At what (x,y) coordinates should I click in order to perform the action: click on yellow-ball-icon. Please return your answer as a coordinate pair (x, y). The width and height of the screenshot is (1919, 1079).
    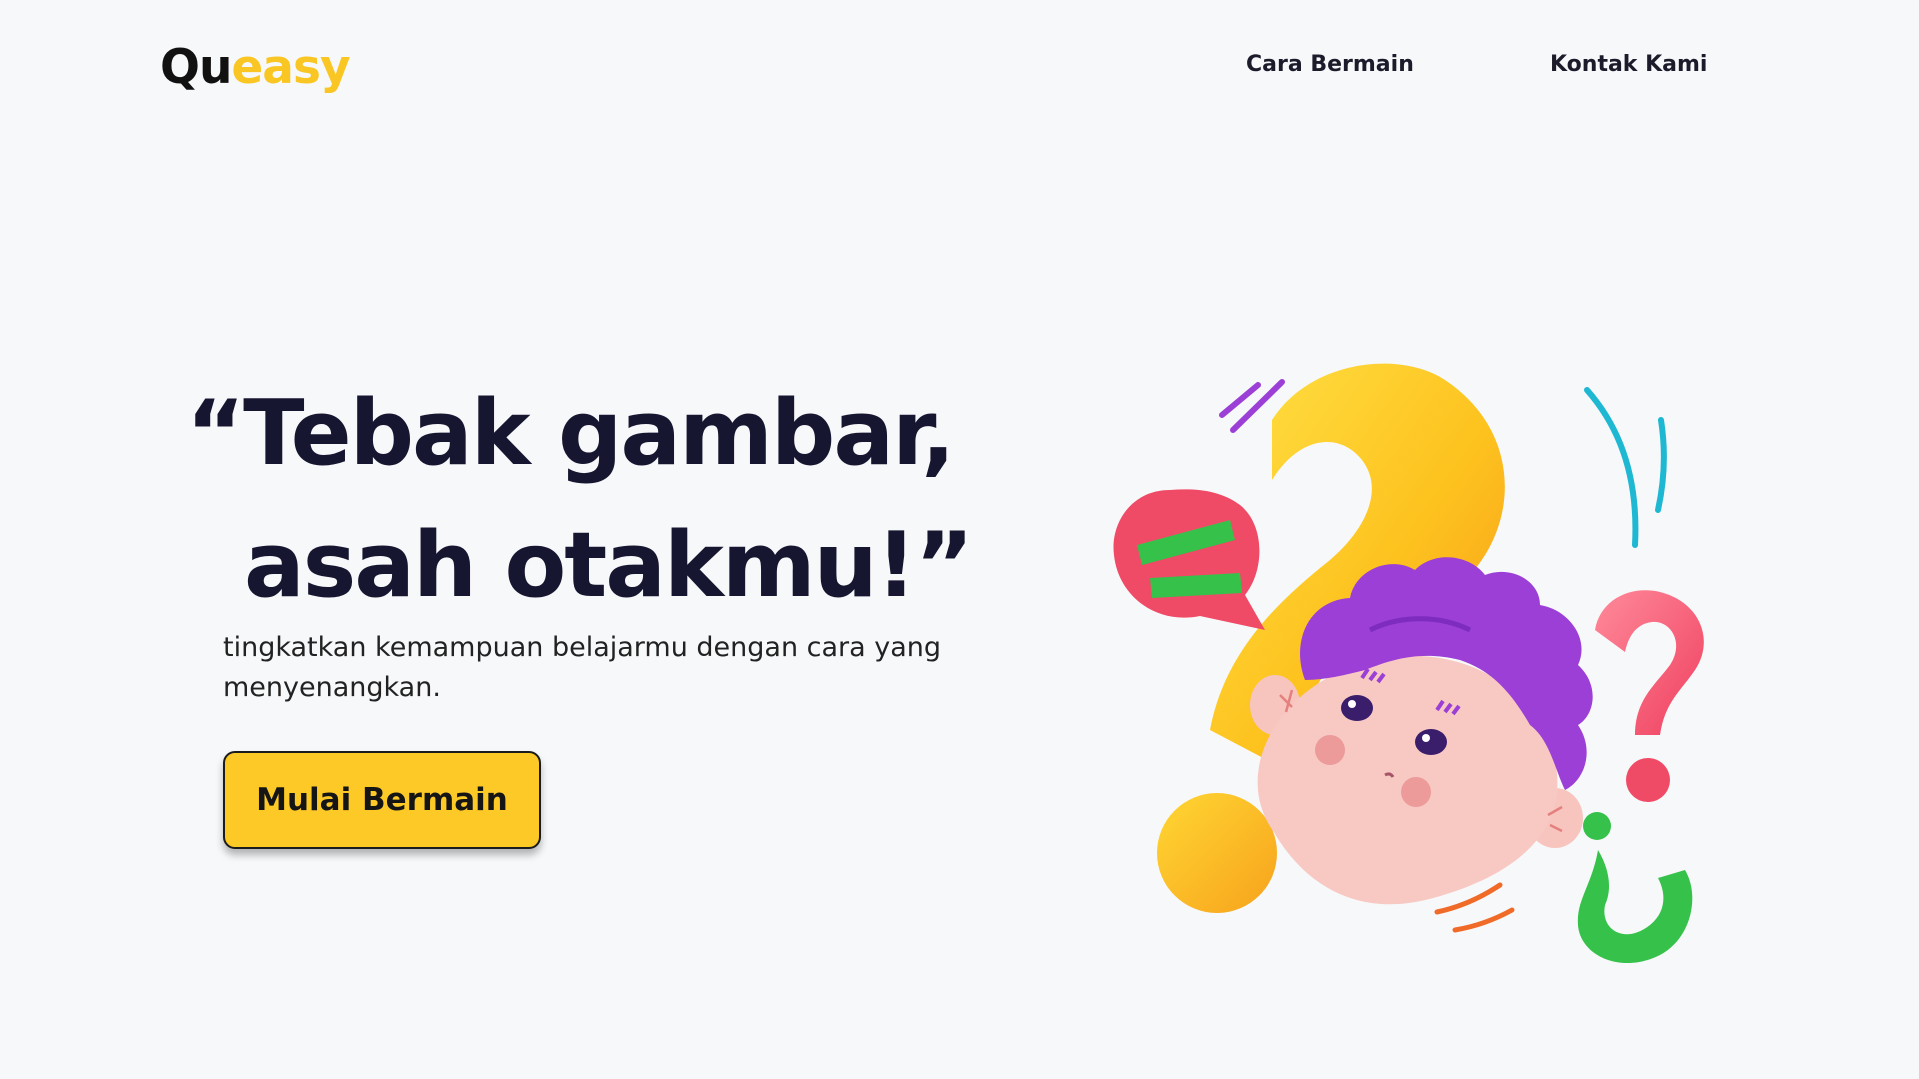
    Looking at the image, I should click on (1217, 853).